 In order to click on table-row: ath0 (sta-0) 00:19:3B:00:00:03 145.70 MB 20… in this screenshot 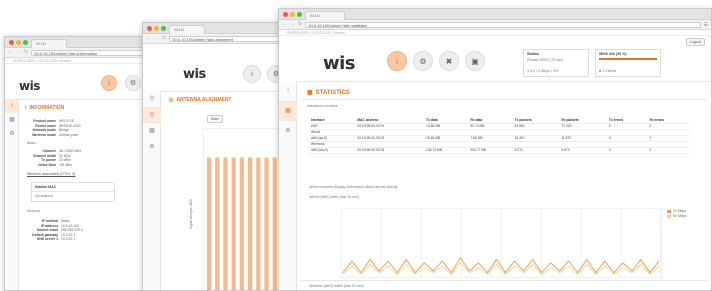, I will do `click(499, 150)`.